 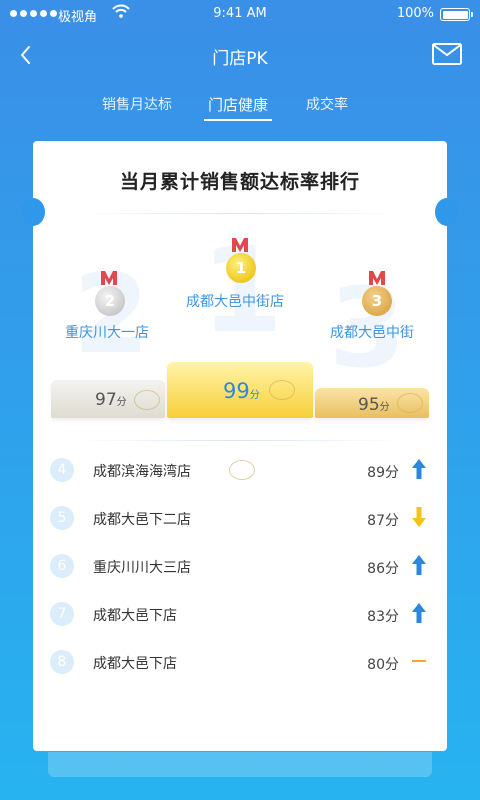 What do you see at coordinates (235, 302) in the screenshot?
I see `first-place-name: 成都大邑中街店` at bounding box center [235, 302].